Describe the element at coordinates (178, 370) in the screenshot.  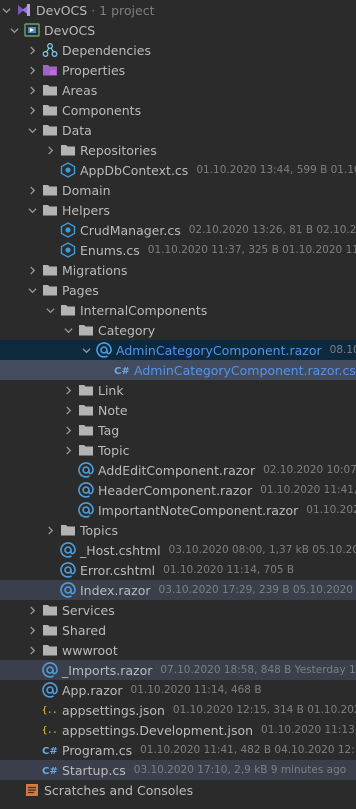
I see `tree-item-admincategorycomponent-razor-cs: C# AdminCategoryComponent.razor.cs` at that location.